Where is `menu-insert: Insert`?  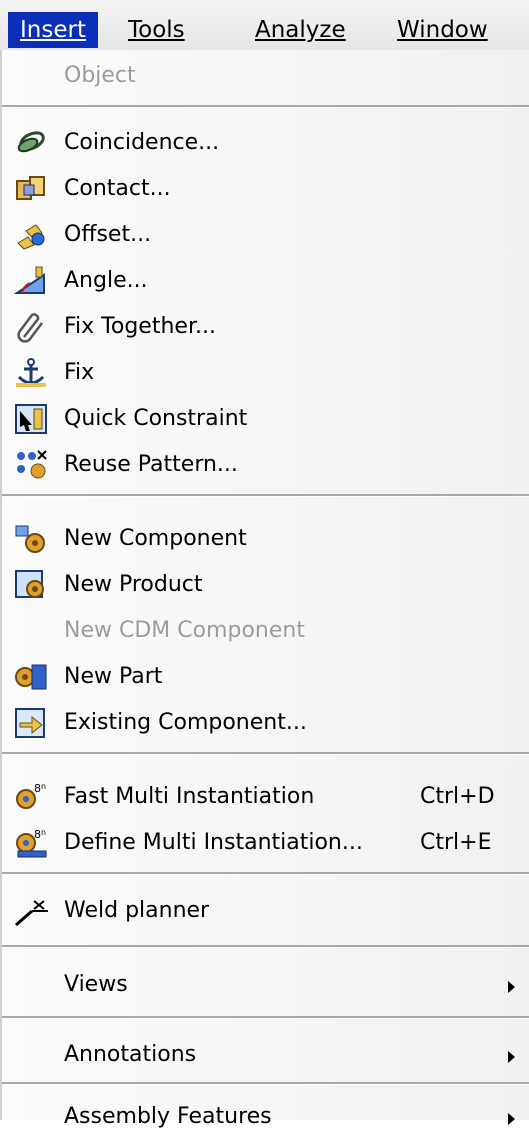 menu-insert: Insert is located at coordinates (53, 30).